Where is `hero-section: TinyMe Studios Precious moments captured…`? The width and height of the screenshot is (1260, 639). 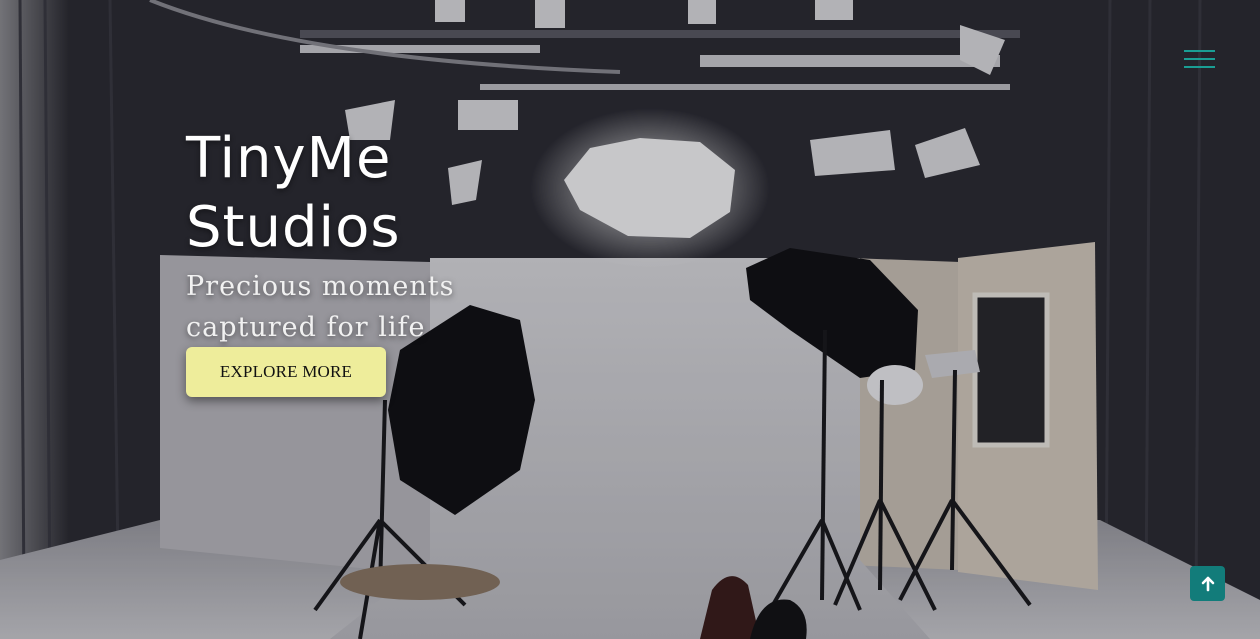
hero-section: TinyMe Studios Precious moments captured… is located at coordinates (396, 260).